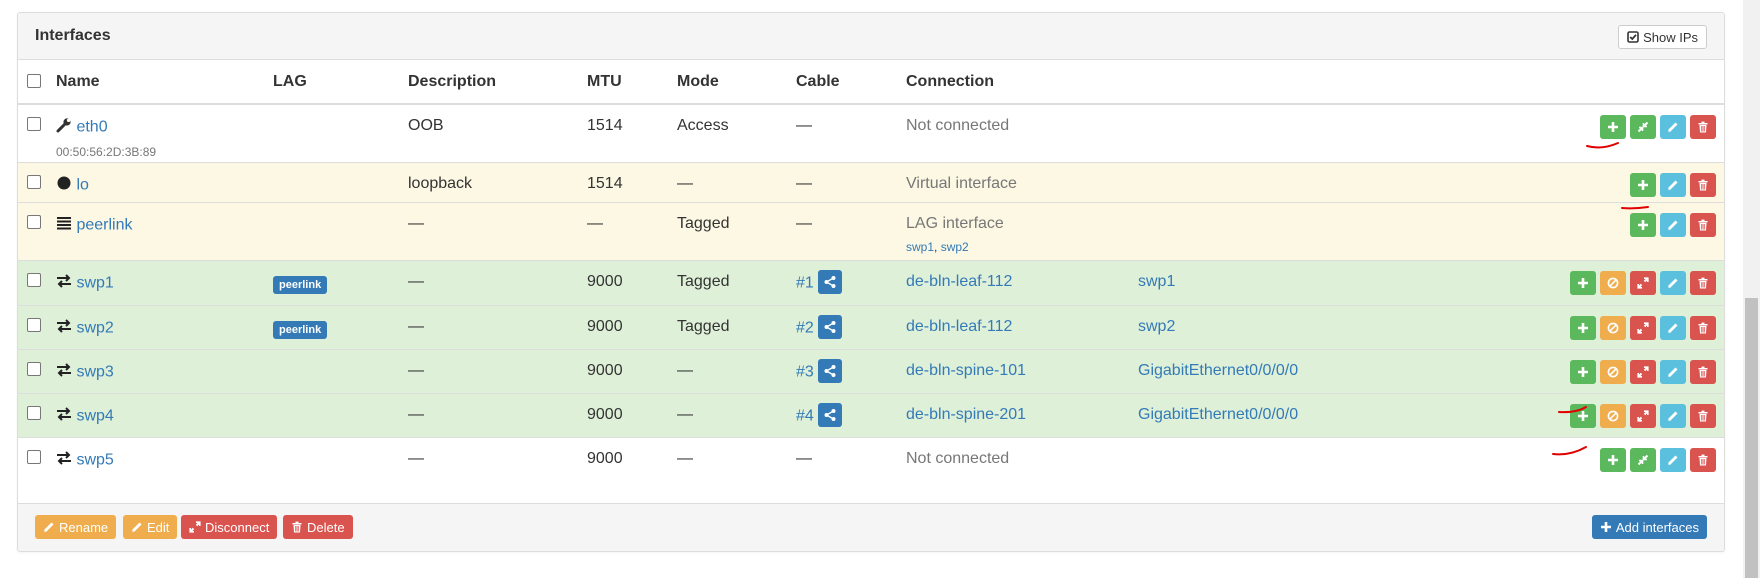  I want to click on col-lag: LAG, so click(340, 82).